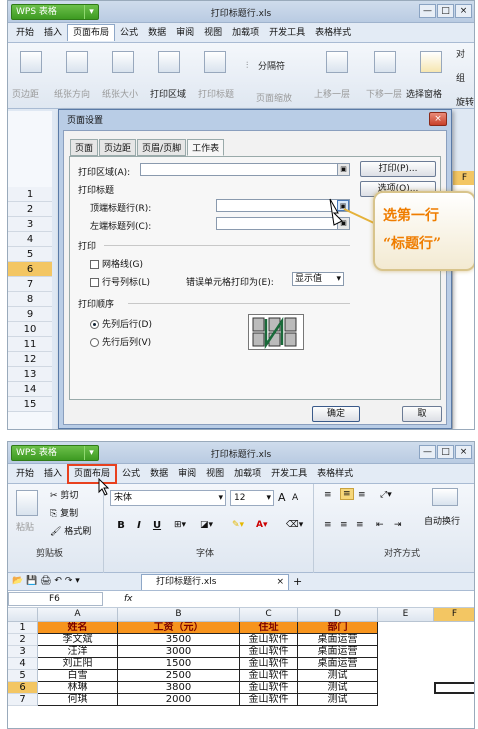 This screenshot has width=478, height=729. Describe the element at coordinates (269, 615) in the screenshot. I see `column-header: C` at that location.